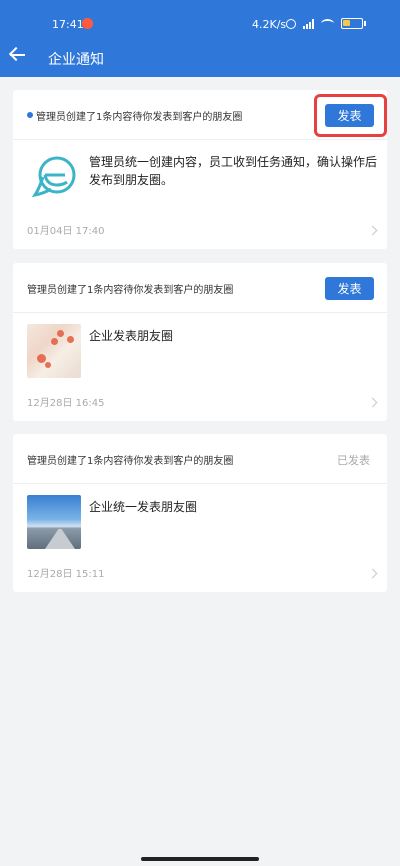 This screenshot has width=400, height=866. Describe the element at coordinates (68, 24) in the screenshot. I see `status-time: 17:41` at that location.